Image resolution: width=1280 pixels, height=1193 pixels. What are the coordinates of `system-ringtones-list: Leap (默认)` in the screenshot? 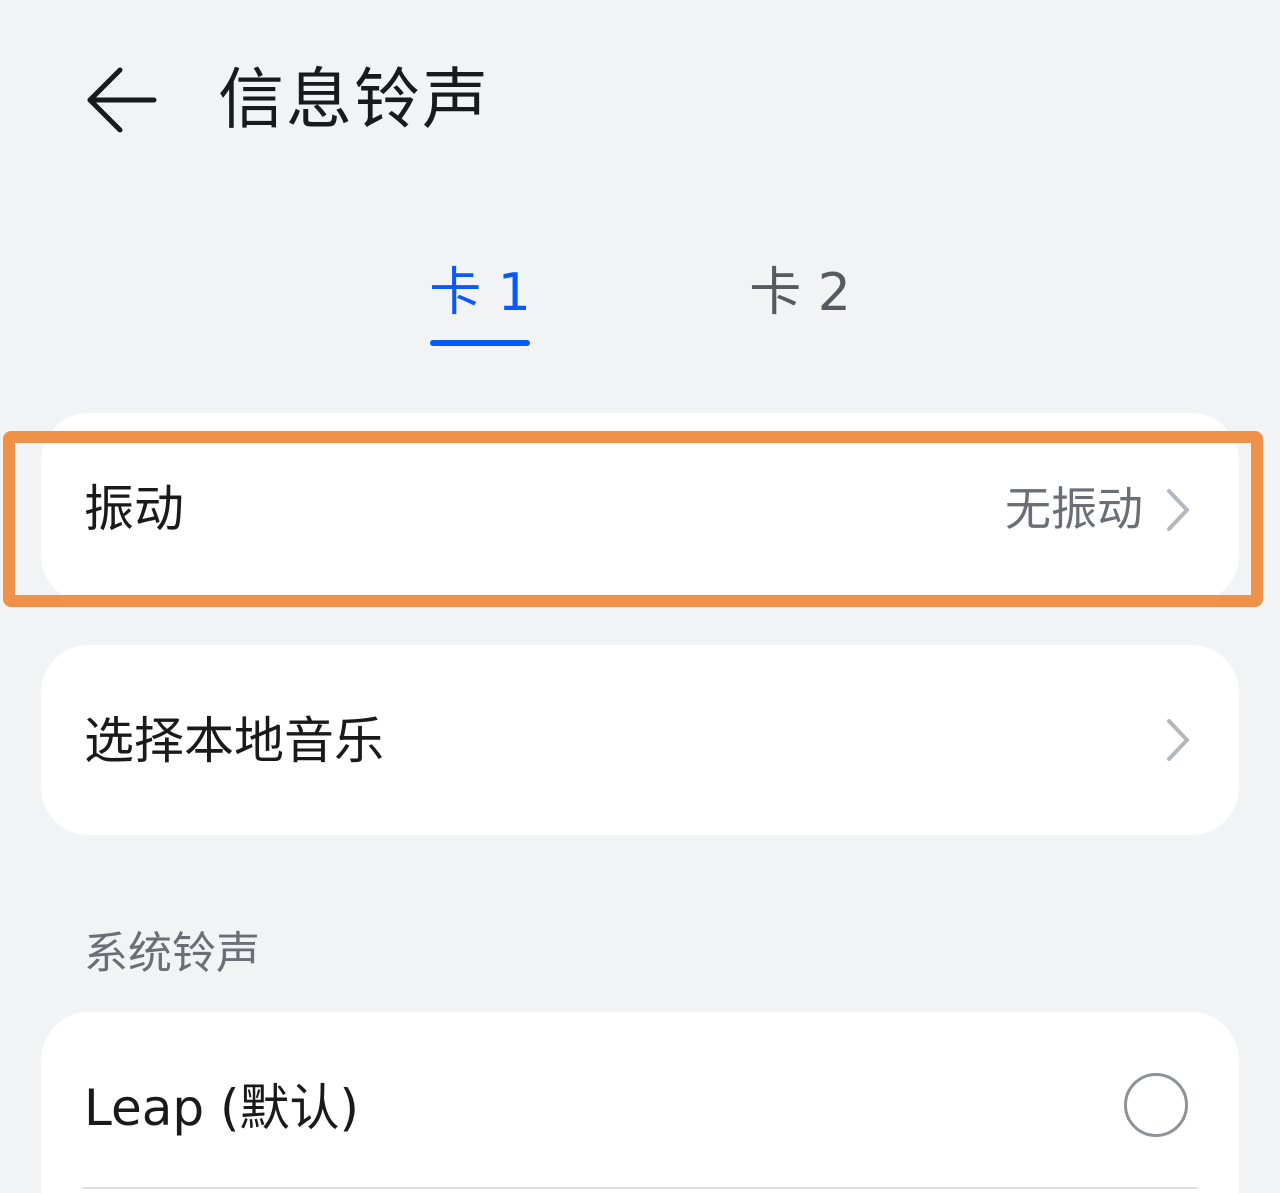 It's located at (640, 1102).